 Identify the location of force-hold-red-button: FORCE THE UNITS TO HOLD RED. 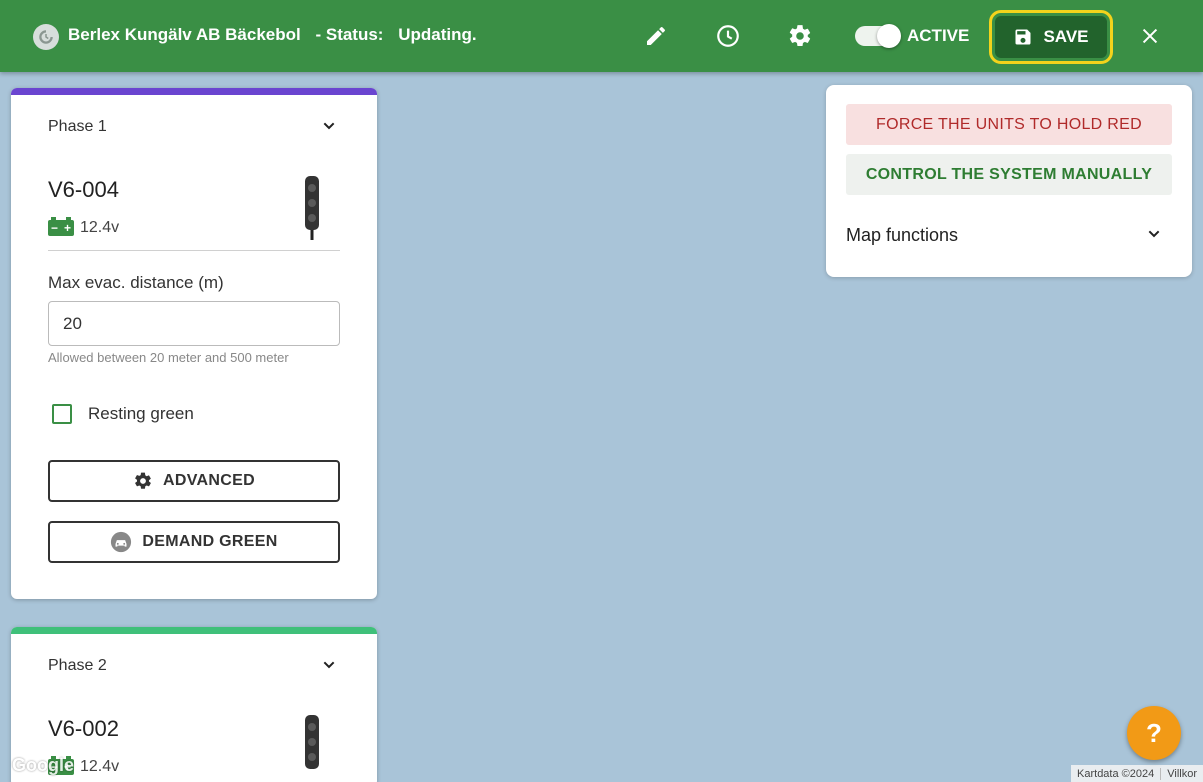
(1009, 124).